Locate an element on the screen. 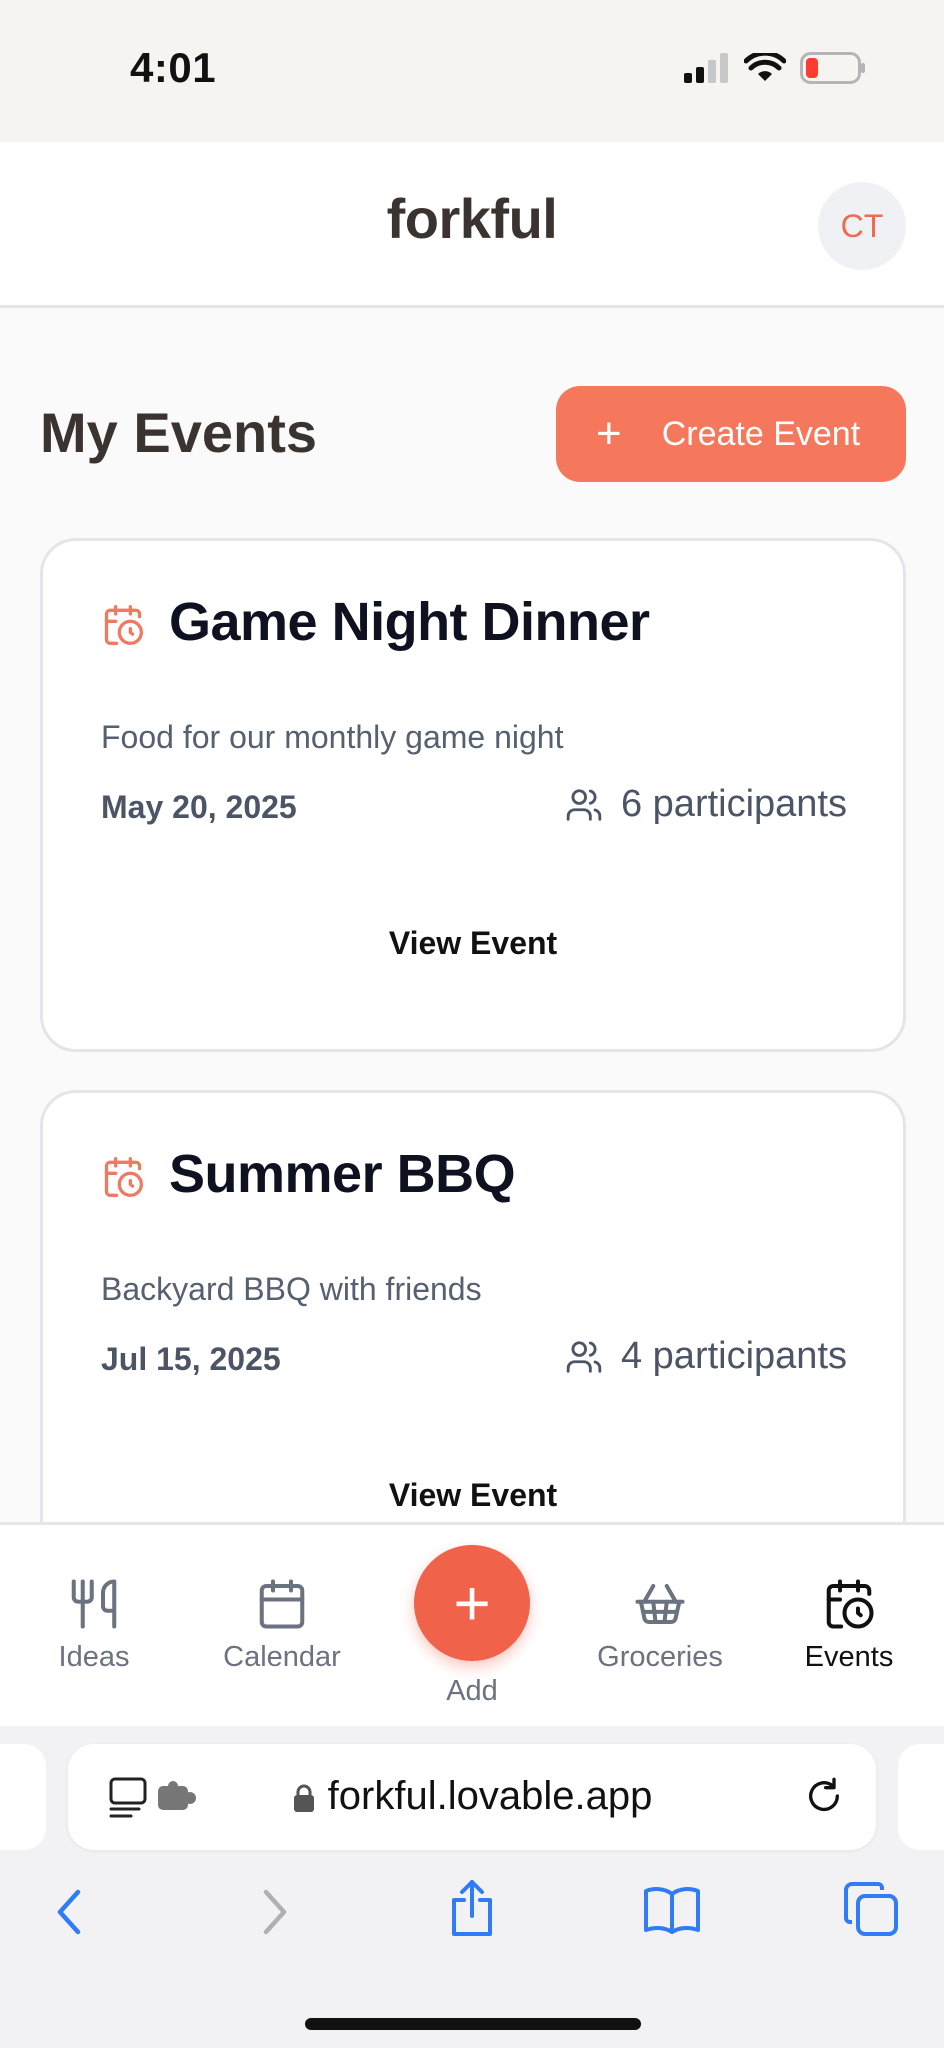 This screenshot has width=944, height=2048. battery-icon is located at coordinates (832, 68).